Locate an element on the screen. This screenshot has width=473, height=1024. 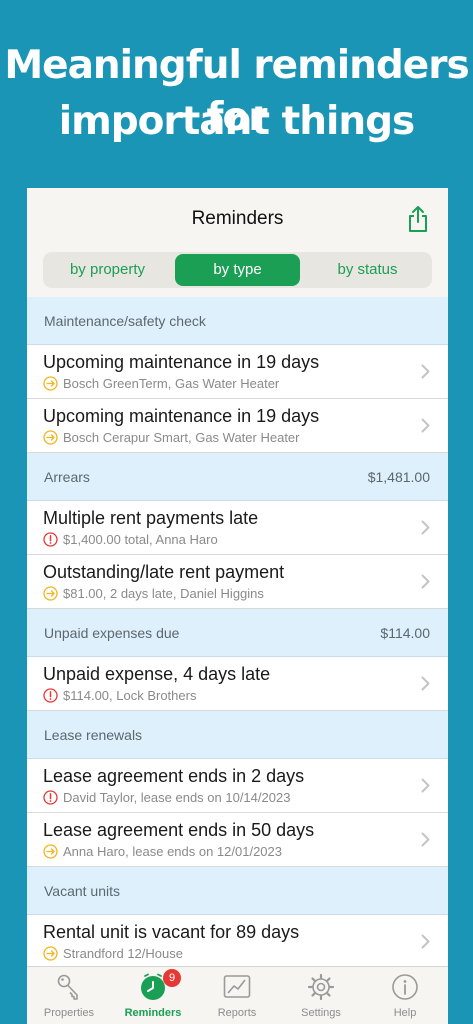
page-title: Reminders is located at coordinates (237, 218).